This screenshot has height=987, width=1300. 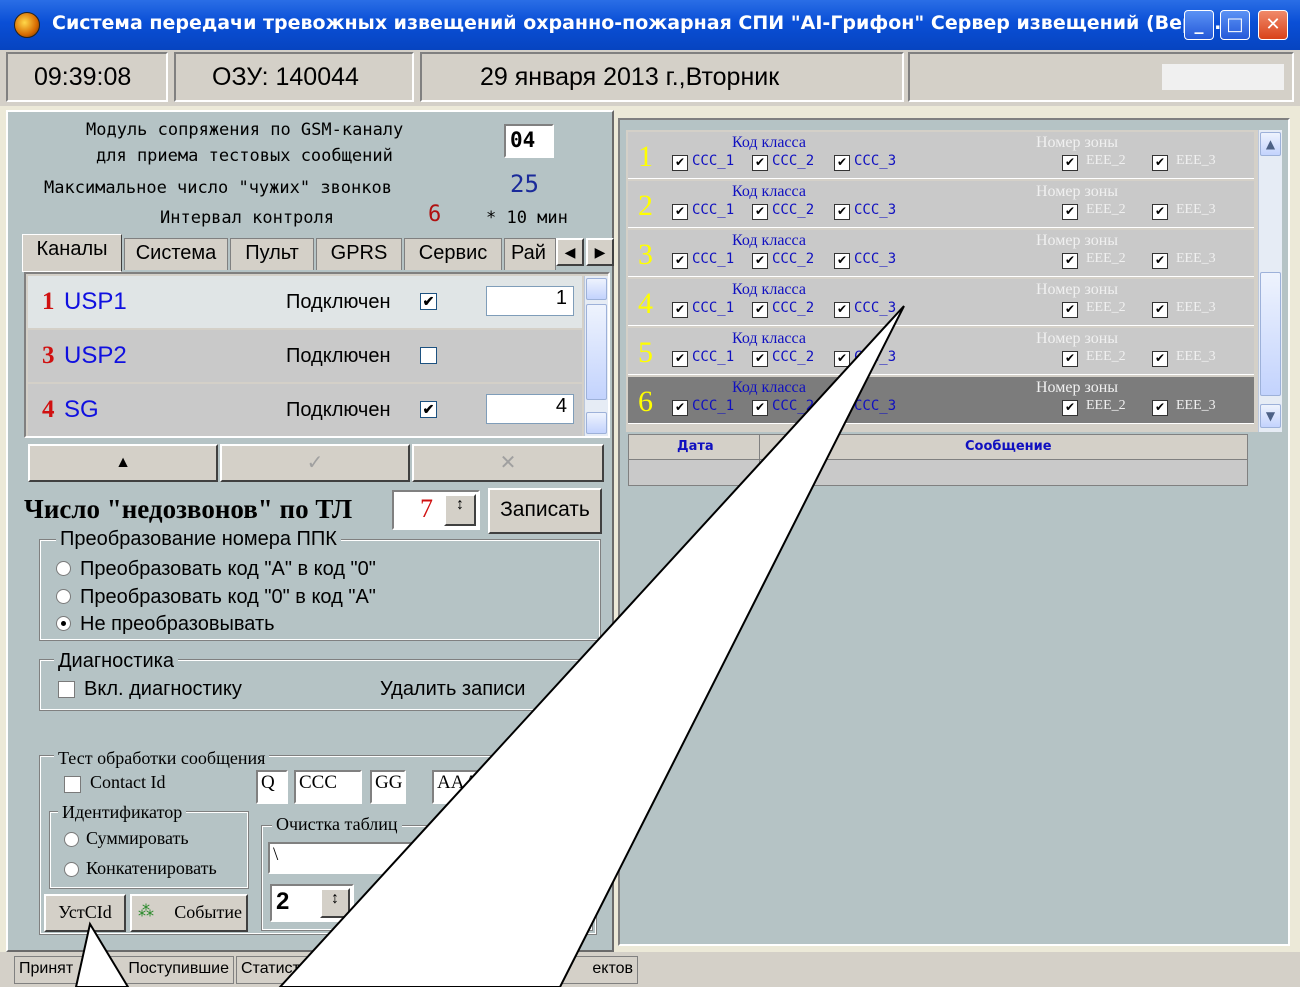 I want to click on radio-convert-0-to-a, so click(x=63, y=596).